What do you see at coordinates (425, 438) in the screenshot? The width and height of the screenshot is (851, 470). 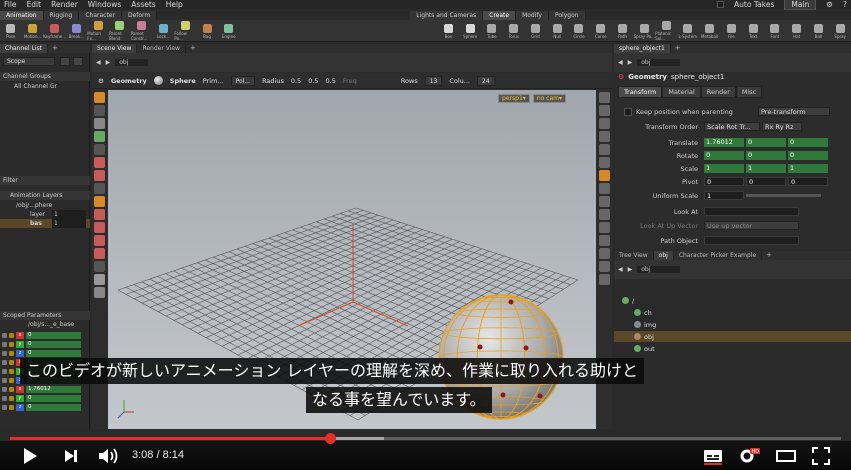 I see `progress-bar` at bounding box center [425, 438].